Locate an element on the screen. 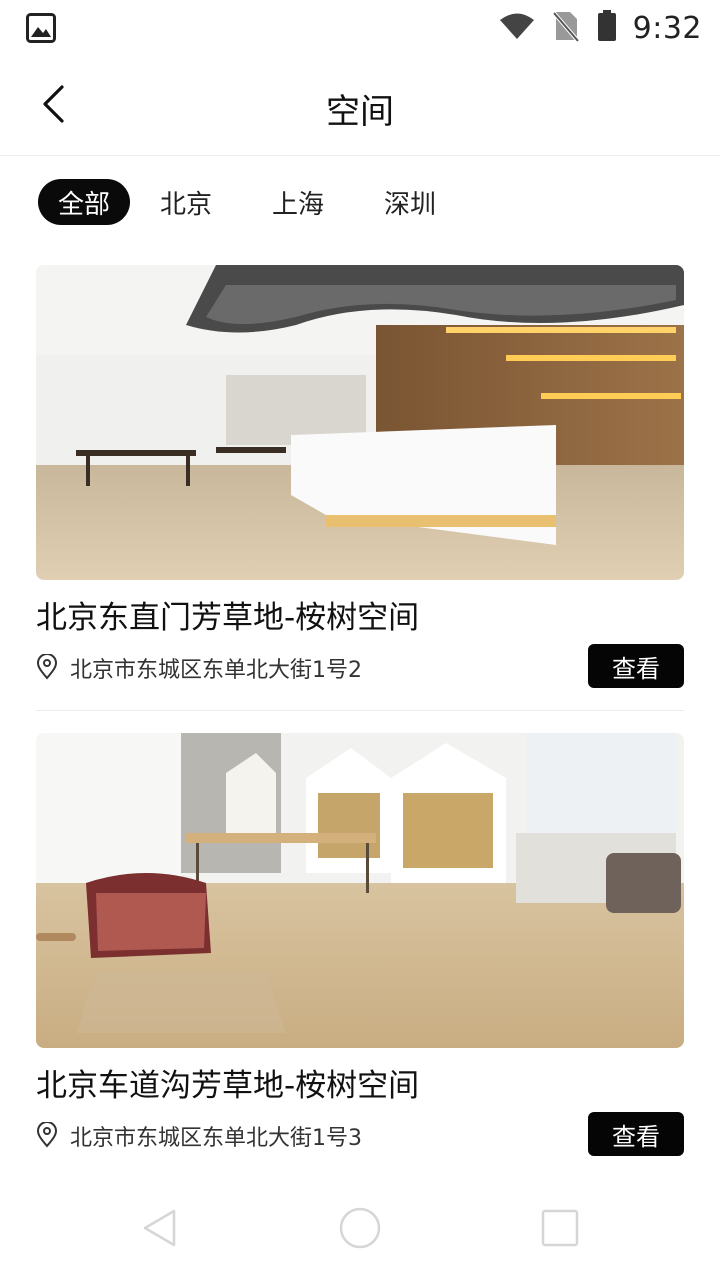 The height and width of the screenshot is (1280, 720). status-icons: 9:32 is located at coordinates (600, 28).